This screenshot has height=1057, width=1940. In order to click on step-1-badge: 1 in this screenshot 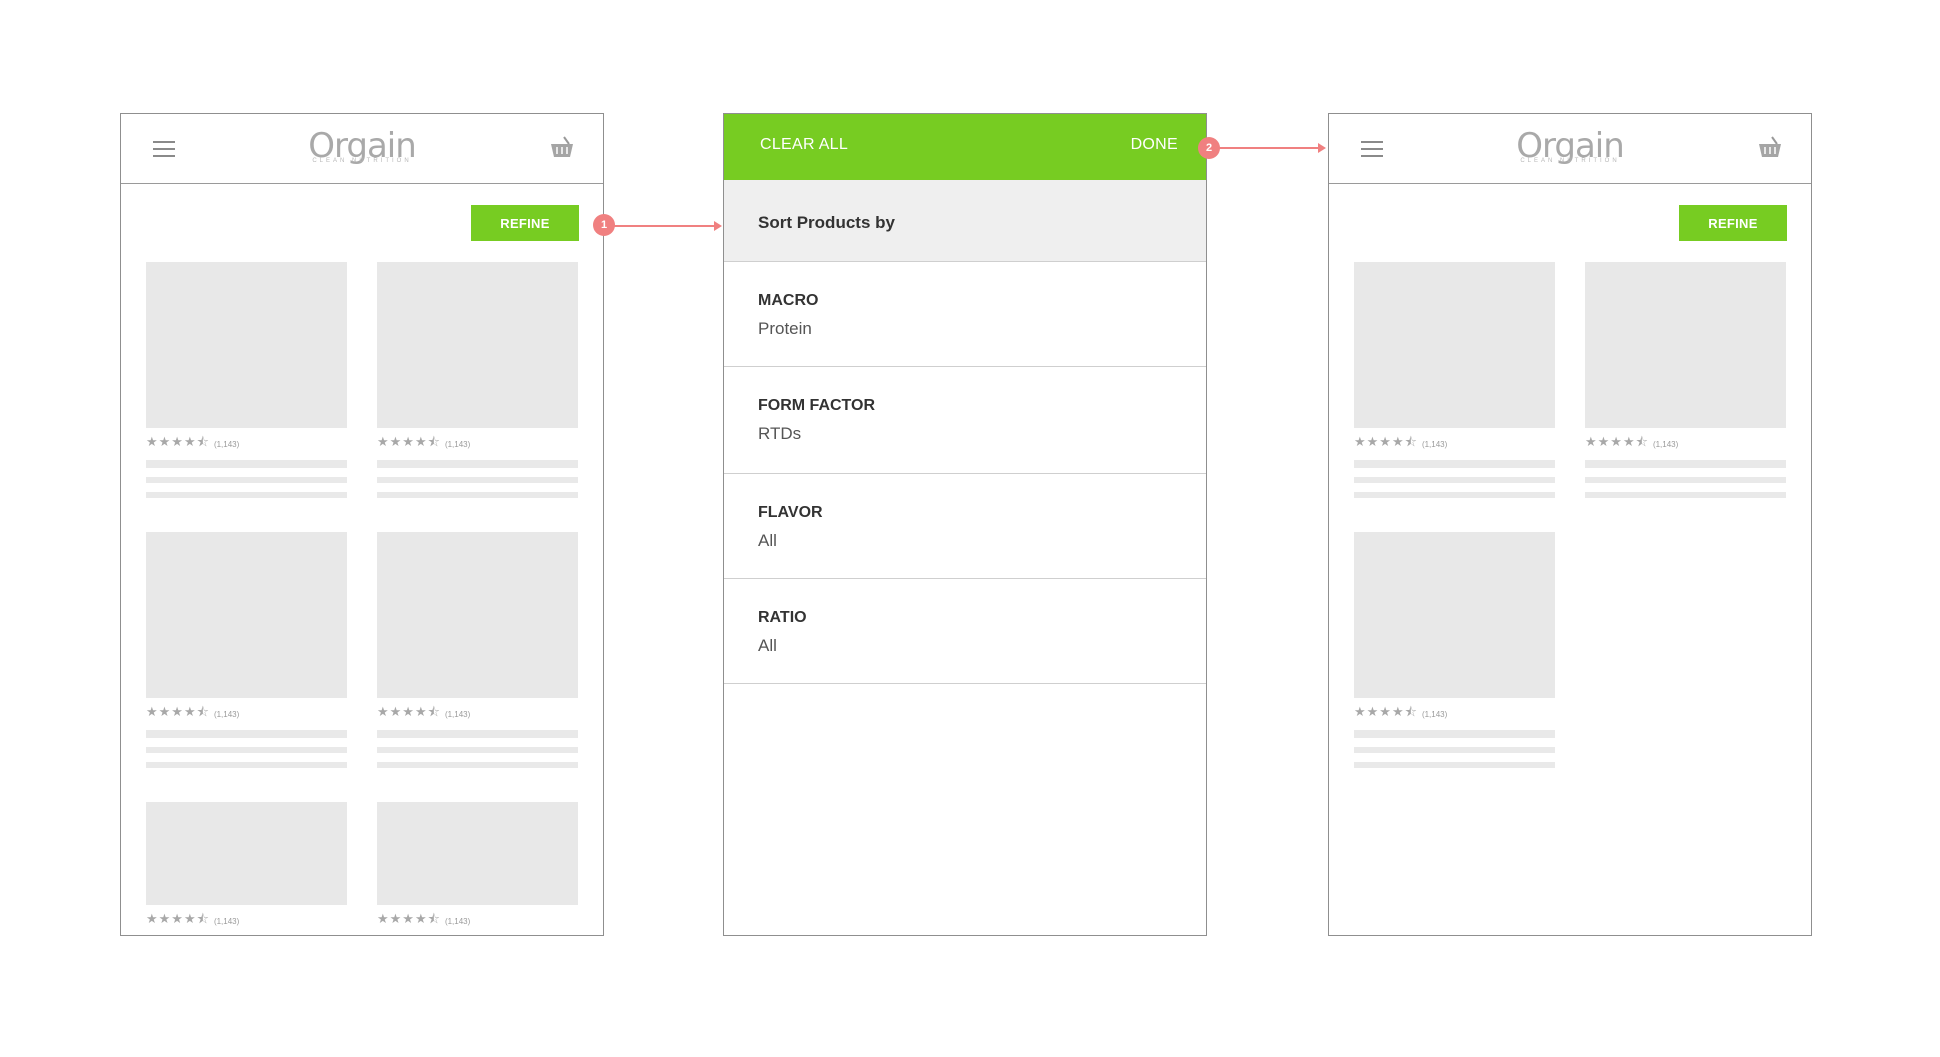, I will do `click(604, 225)`.